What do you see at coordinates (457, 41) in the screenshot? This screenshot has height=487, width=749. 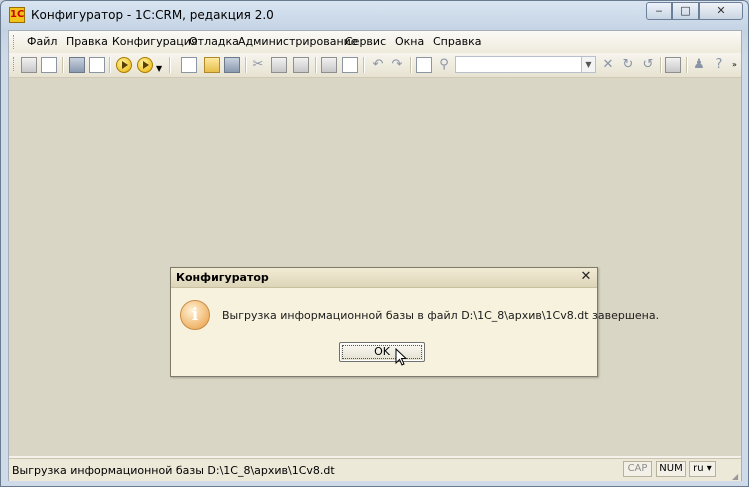 I see `menu-help: Справка` at bounding box center [457, 41].